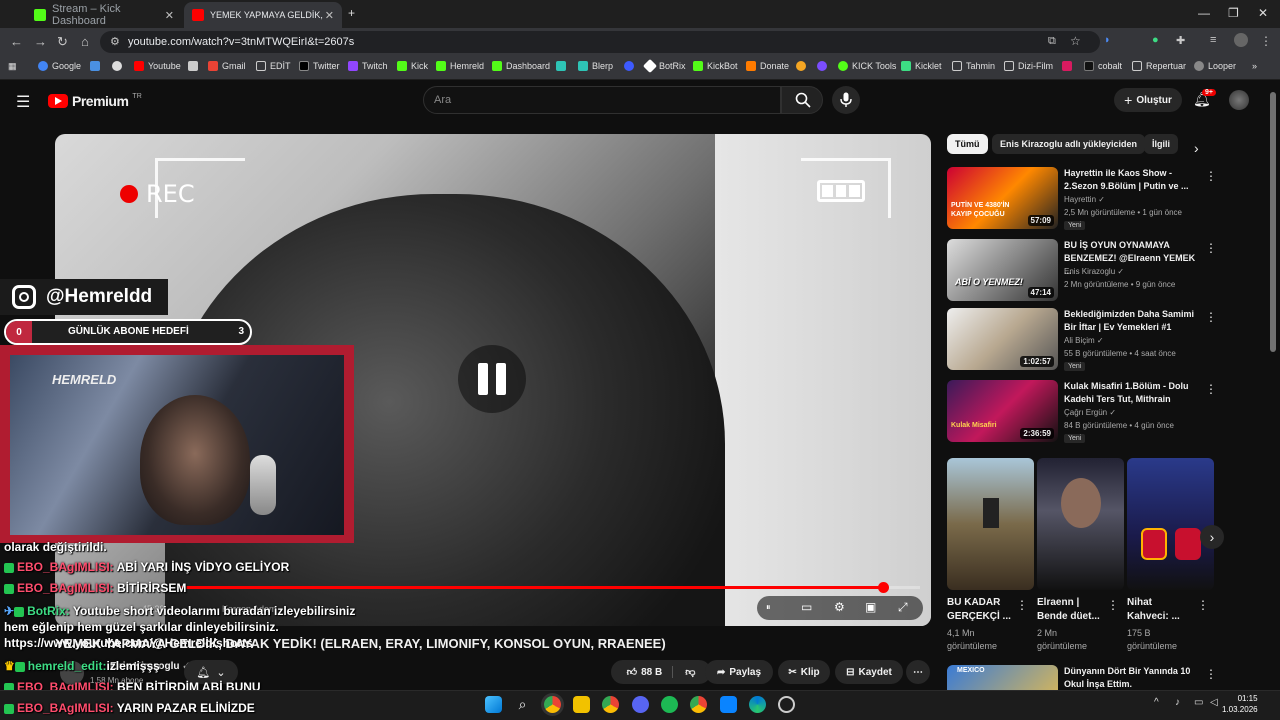  Describe the element at coordinates (1263, 13) in the screenshot. I see `close-window-icon: ✕` at that location.